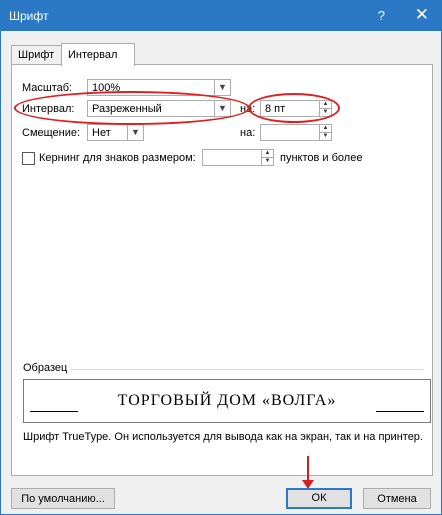  What do you see at coordinates (238, 157) in the screenshot?
I see `kerning-spinner: ▲ ▼` at bounding box center [238, 157].